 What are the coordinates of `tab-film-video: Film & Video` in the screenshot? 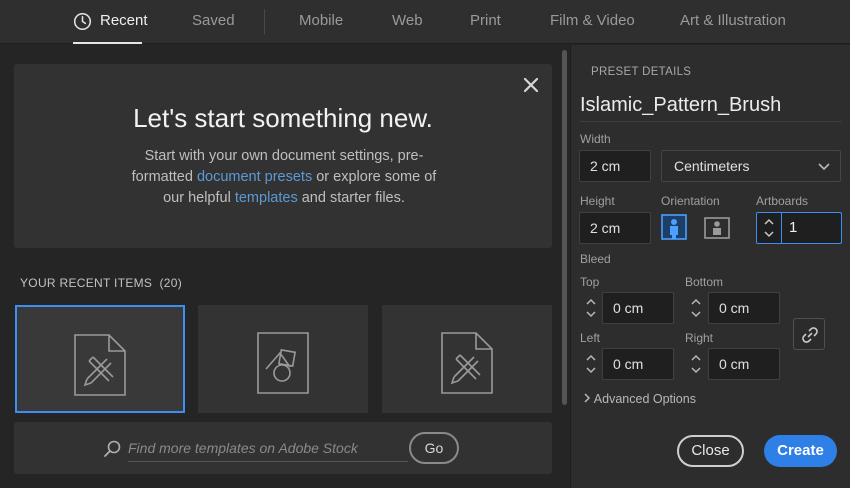 It's located at (592, 22).